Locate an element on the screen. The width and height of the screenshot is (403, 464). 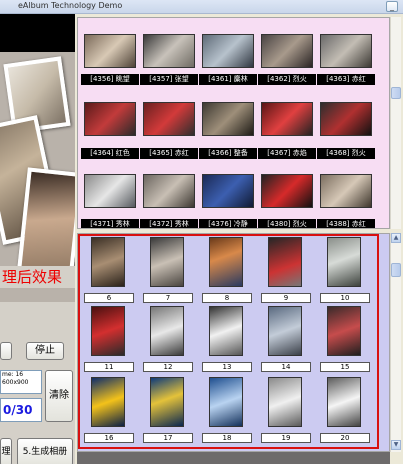
gallery-label: [4380] 烈火 is located at coordinates (287, 223).